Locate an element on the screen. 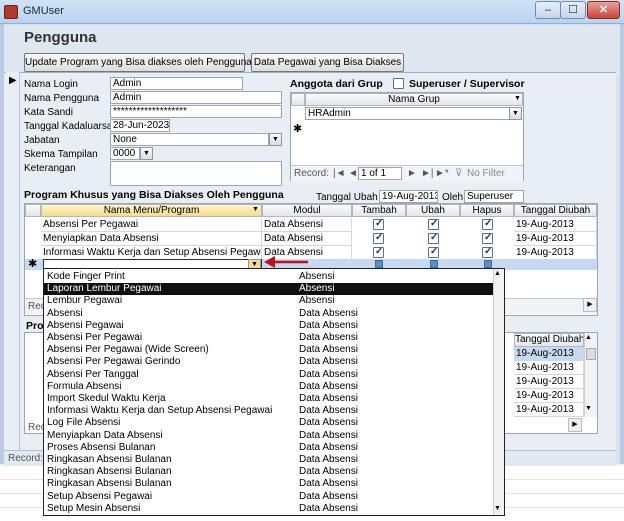 The width and height of the screenshot is (624, 521). program-column-ubah: Ubah is located at coordinates (433, 210).